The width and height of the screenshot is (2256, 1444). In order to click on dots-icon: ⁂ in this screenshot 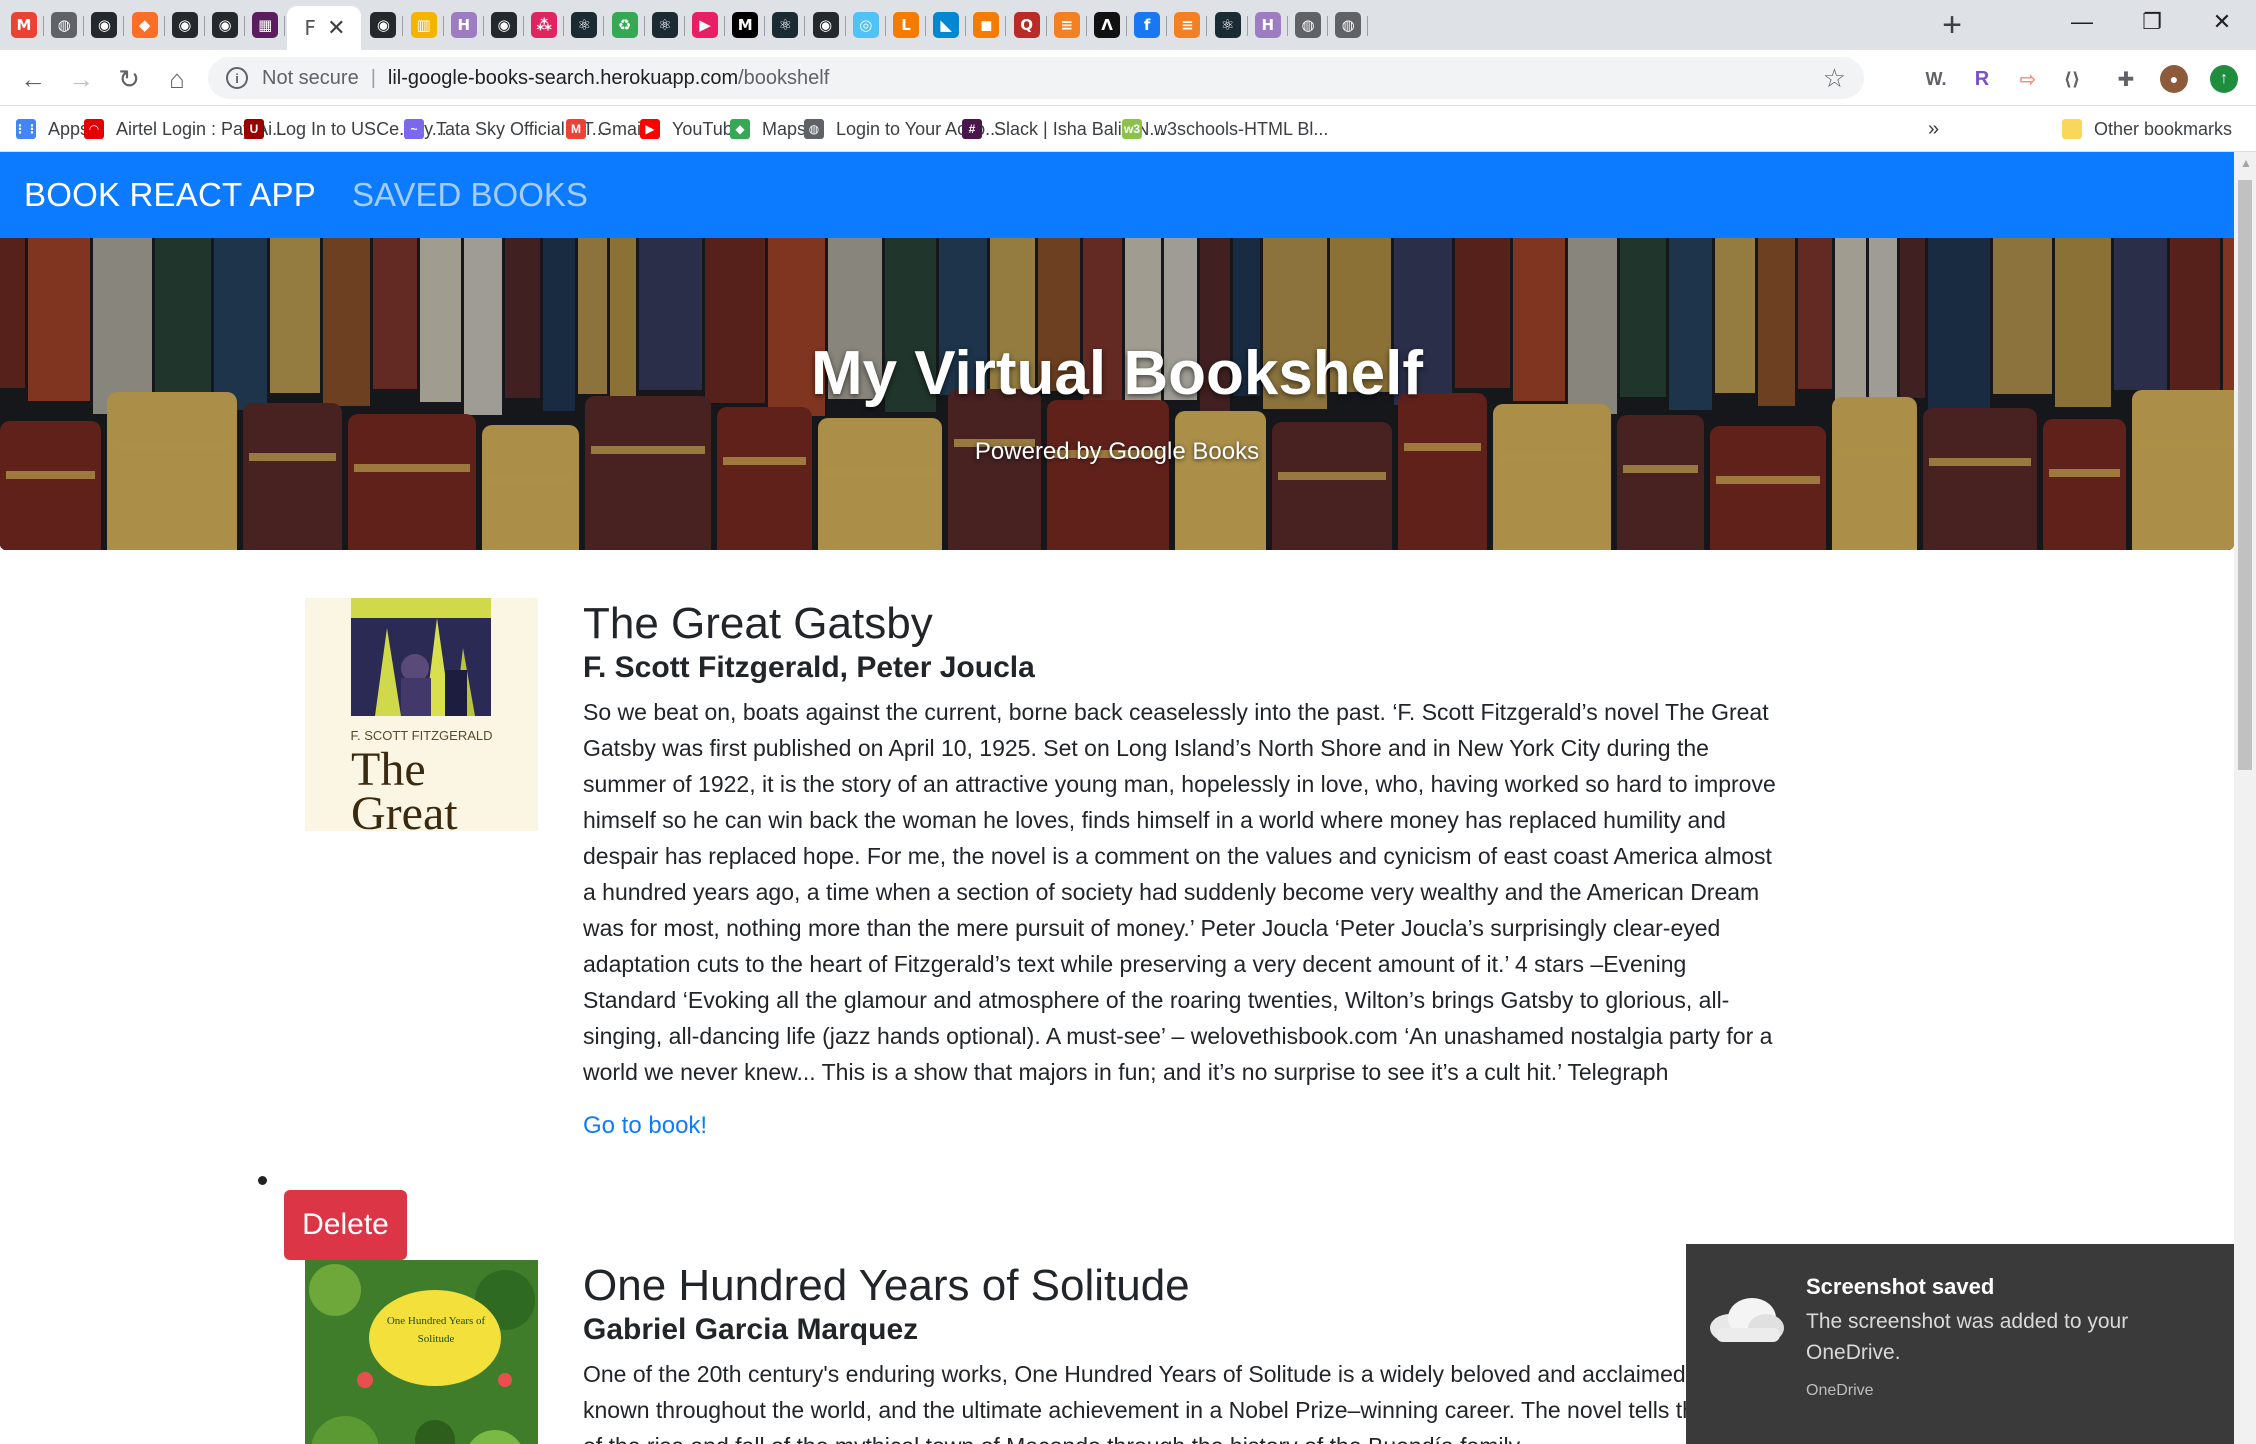, I will do `click(544, 25)`.